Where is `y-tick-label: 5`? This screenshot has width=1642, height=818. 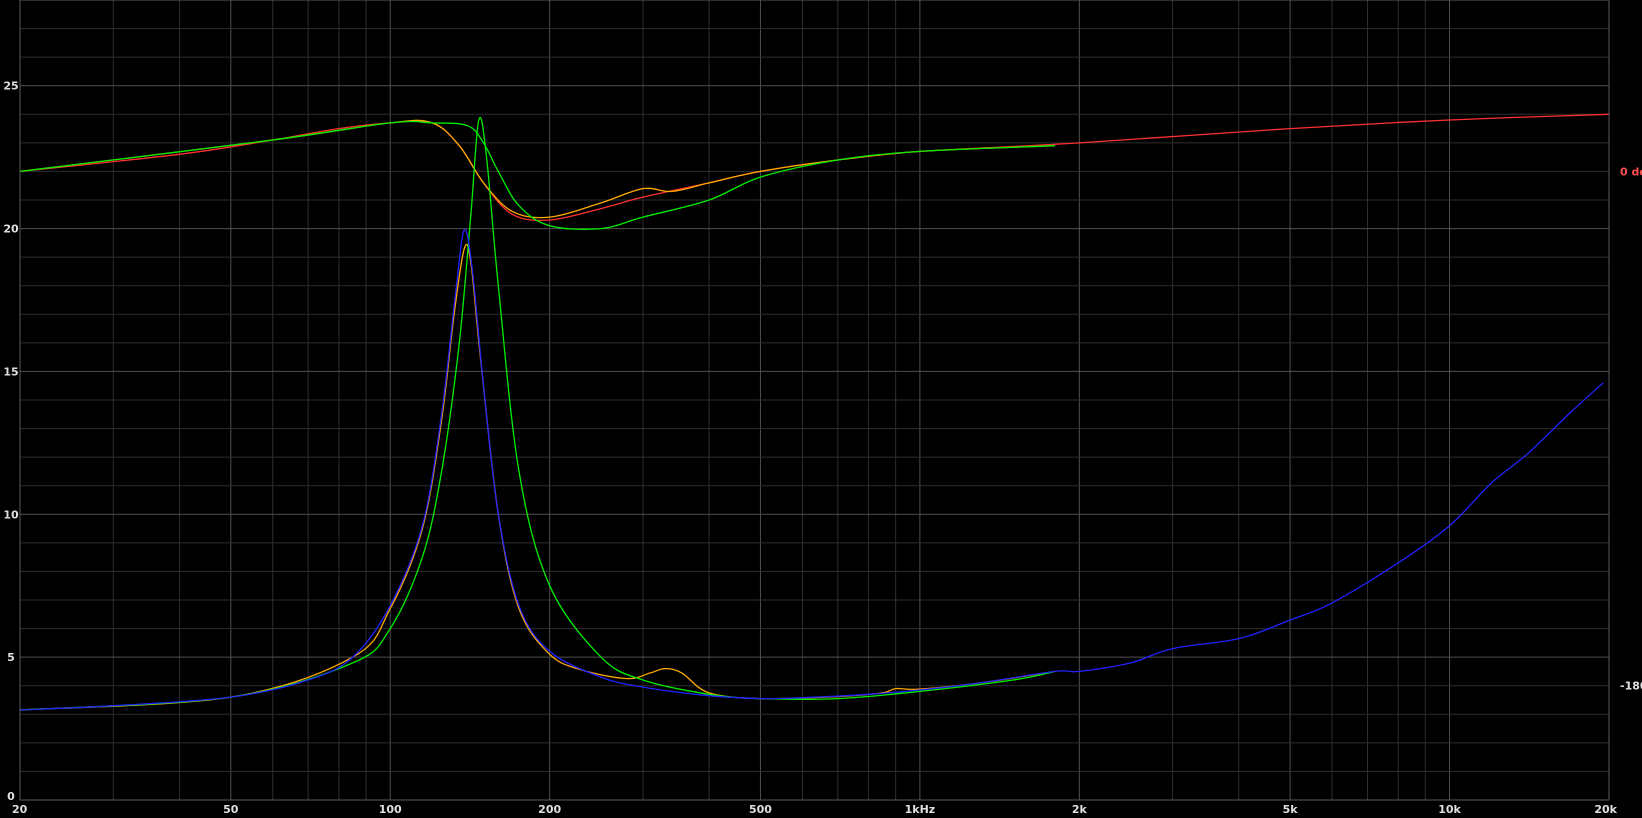 y-tick-label: 5 is located at coordinates (11, 657).